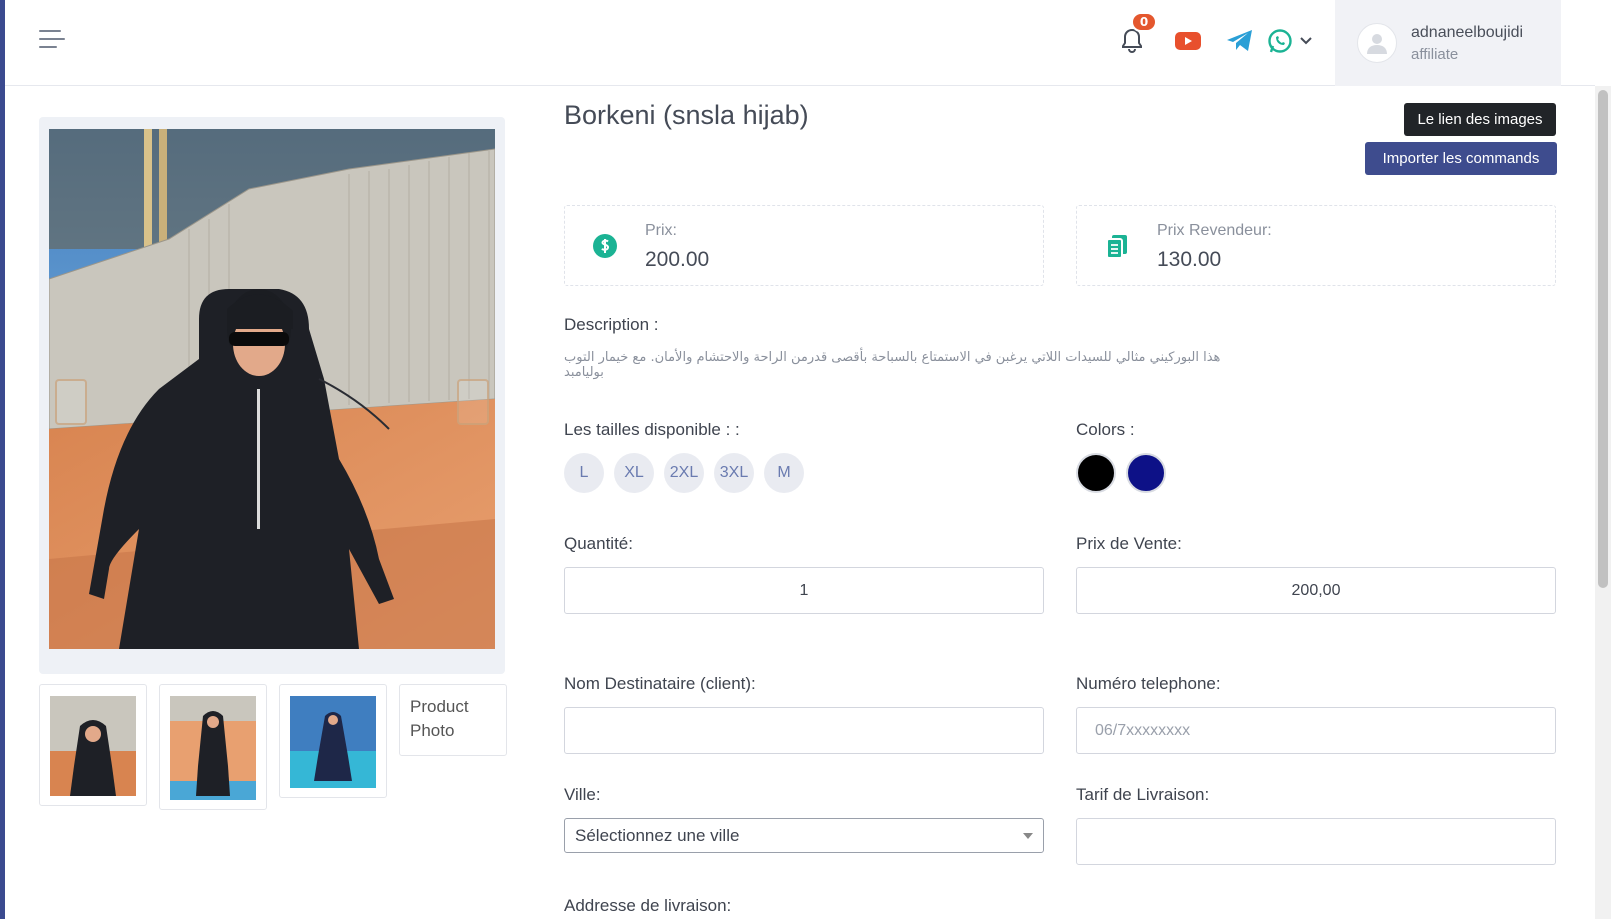  I want to click on telegram-icon, so click(1240, 41).